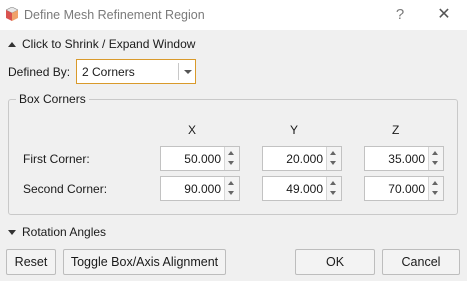  Describe the element at coordinates (192, 130) in the screenshot. I see `column-header-x: X` at that location.